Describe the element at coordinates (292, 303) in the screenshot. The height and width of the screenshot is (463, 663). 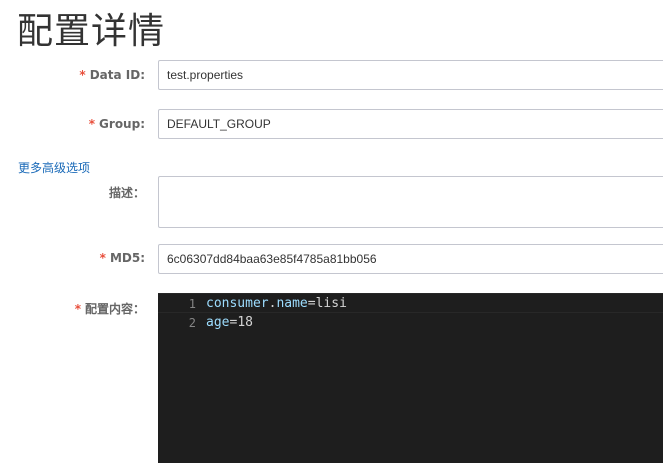
I see `token-key: name` at that location.